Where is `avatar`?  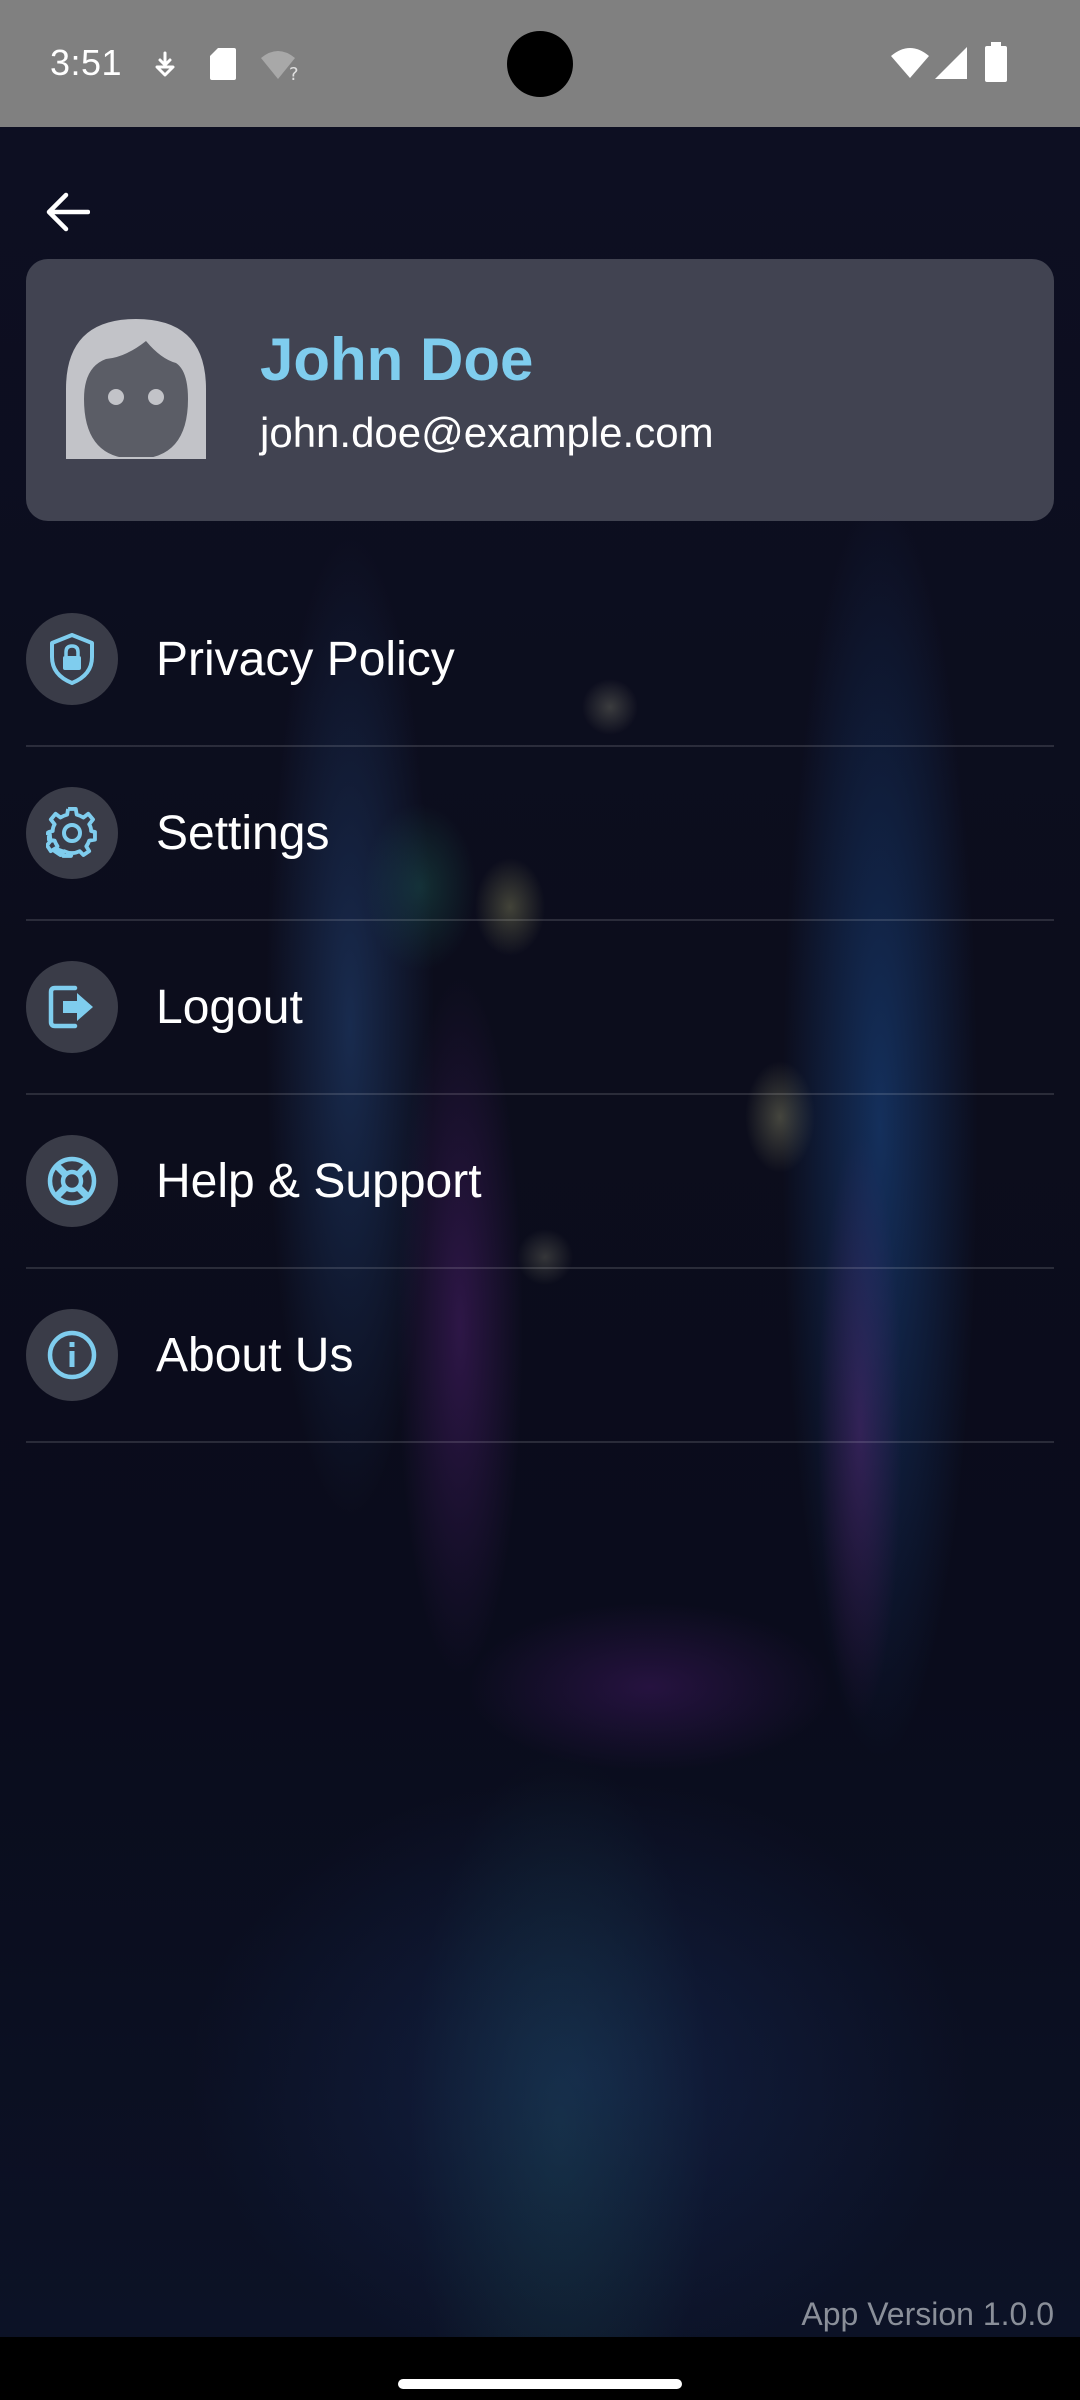
avatar is located at coordinates (136, 389).